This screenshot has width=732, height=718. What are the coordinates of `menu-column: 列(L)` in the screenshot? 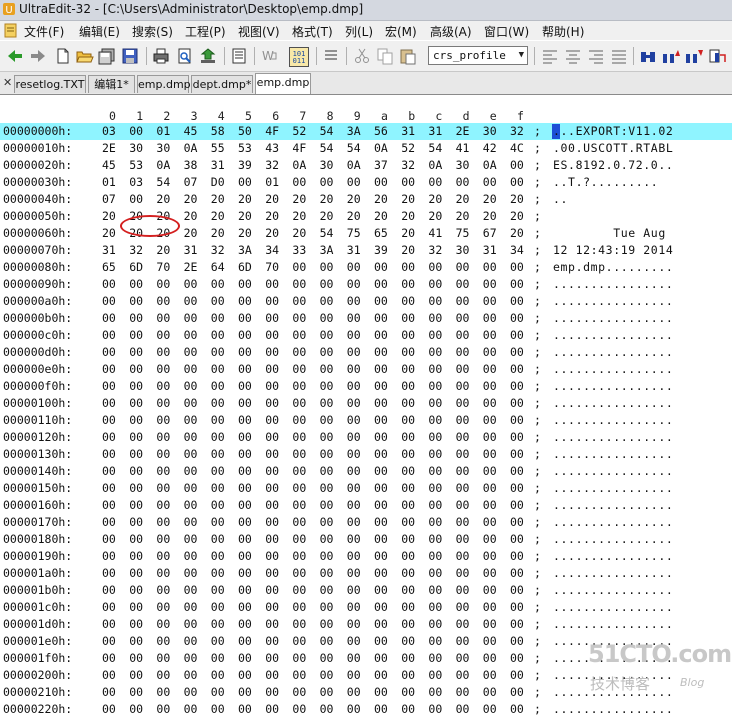 It's located at (359, 31).